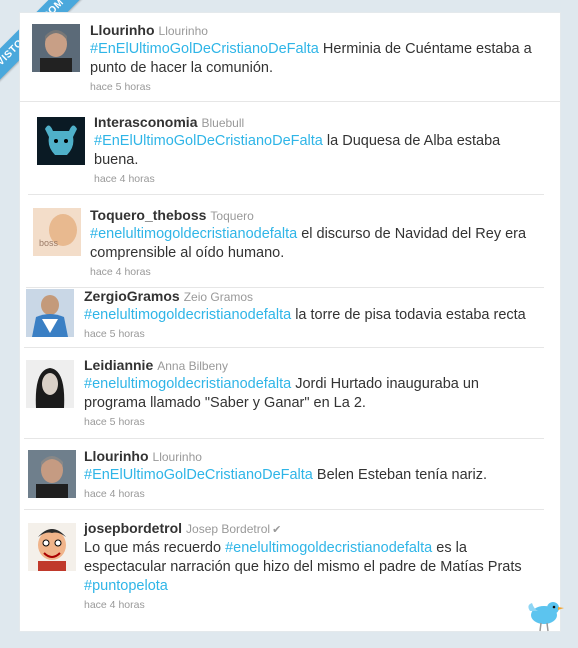 Image resolution: width=578 pixels, height=648 pixels. I want to click on display-name: Anna Bilbeny, so click(192, 366).